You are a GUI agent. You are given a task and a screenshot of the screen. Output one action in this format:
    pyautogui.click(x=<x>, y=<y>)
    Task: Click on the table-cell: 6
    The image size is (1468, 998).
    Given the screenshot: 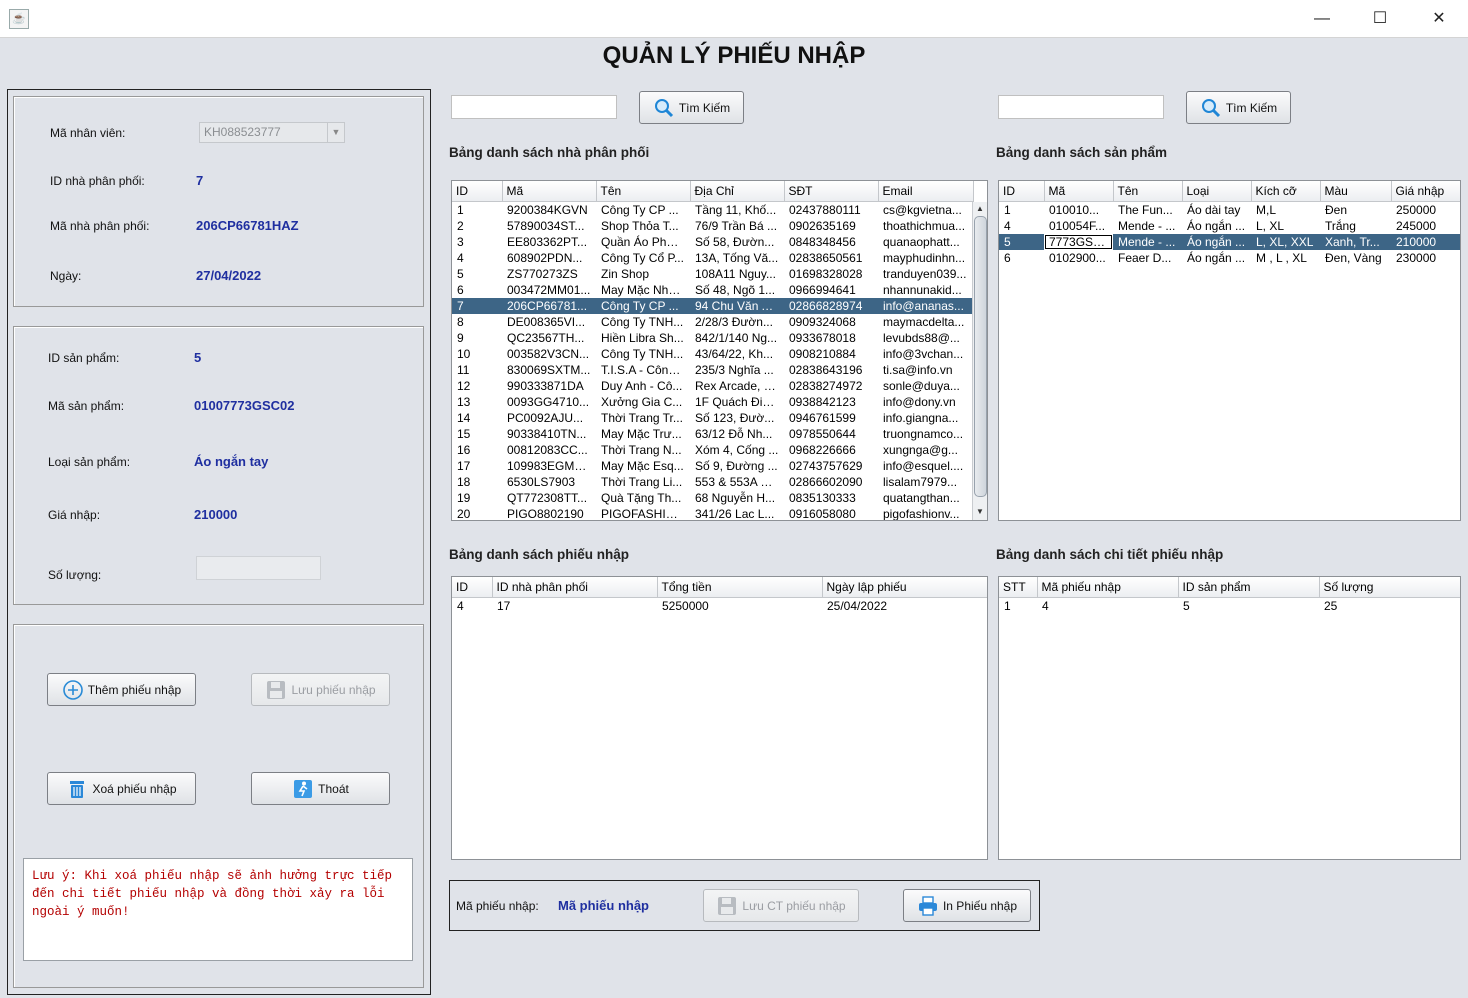 What is the action you would take?
    pyautogui.click(x=477, y=290)
    